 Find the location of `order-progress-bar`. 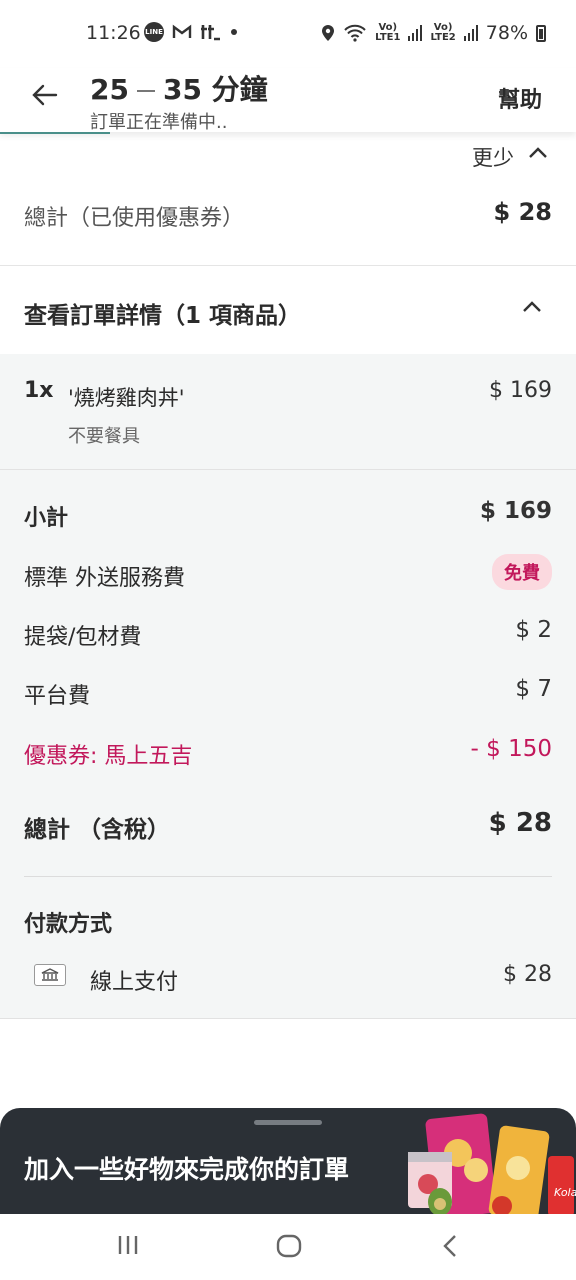

order-progress-bar is located at coordinates (55, 133).